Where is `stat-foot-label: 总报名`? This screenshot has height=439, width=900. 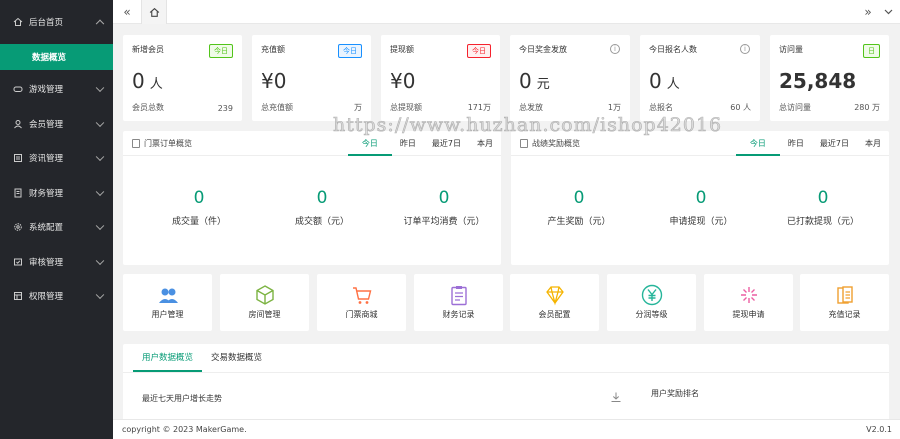
stat-foot-label: 总报名 is located at coordinates (661, 107).